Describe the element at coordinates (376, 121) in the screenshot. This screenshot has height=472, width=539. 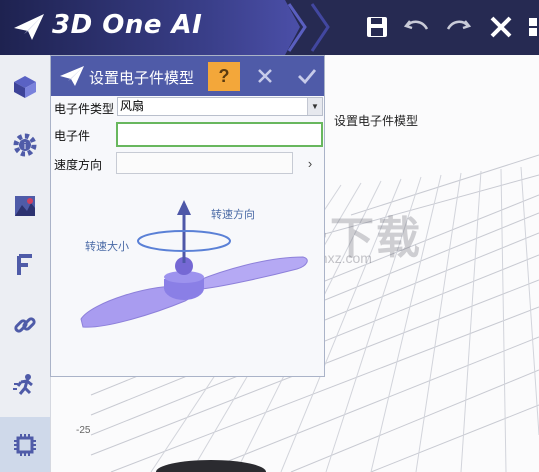
I see `viewport-label: 设置电子件模型` at that location.